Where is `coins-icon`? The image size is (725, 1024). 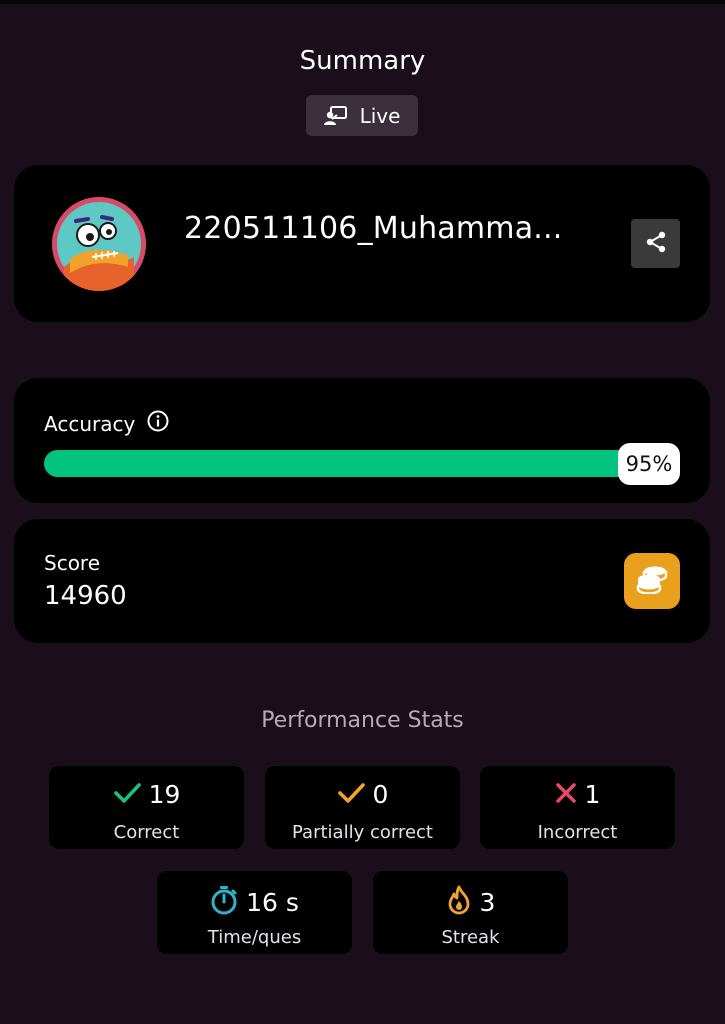 coins-icon is located at coordinates (652, 581).